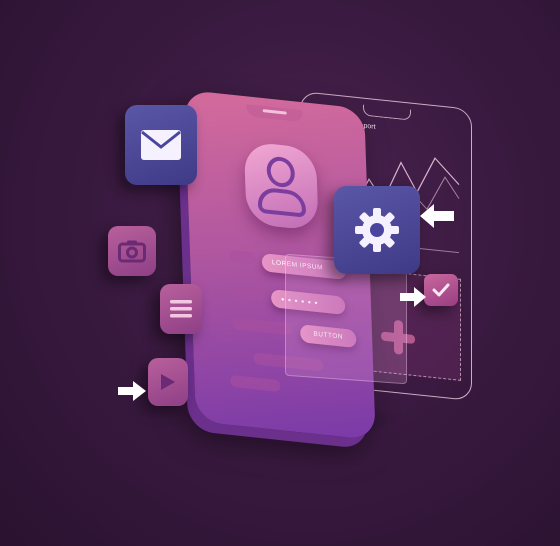  Describe the element at coordinates (437, 216) in the screenshot. I see `arrow-left-icon` at that location.